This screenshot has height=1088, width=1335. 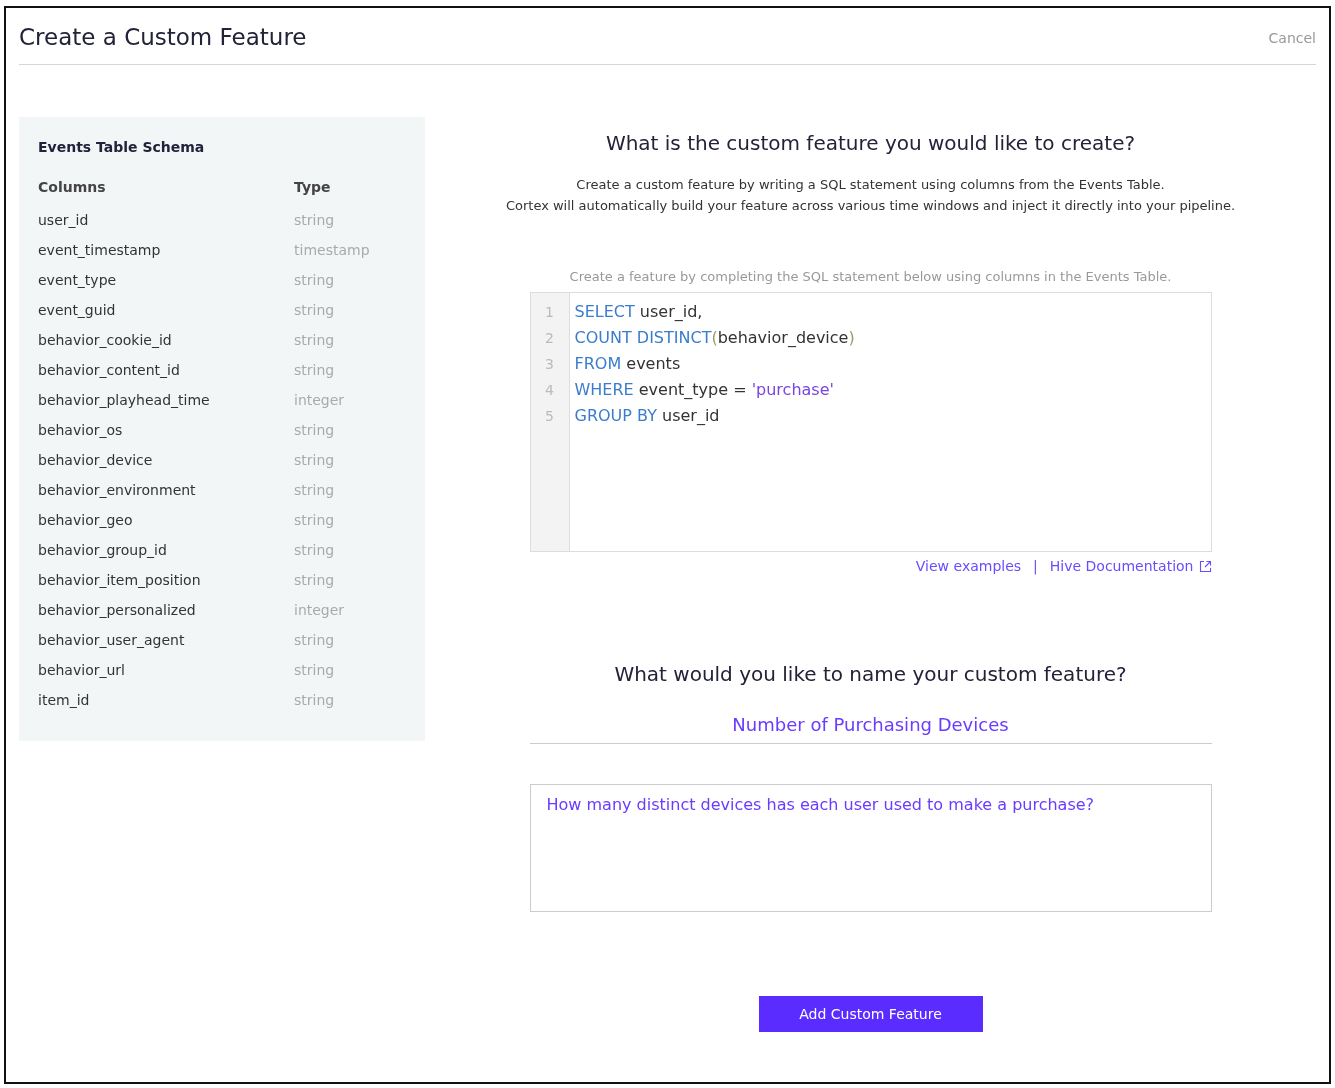 What do you see at coordinates (332, 250) in the screenshot?
I see `column-type: timestamp` at bounding box center [332, 250].